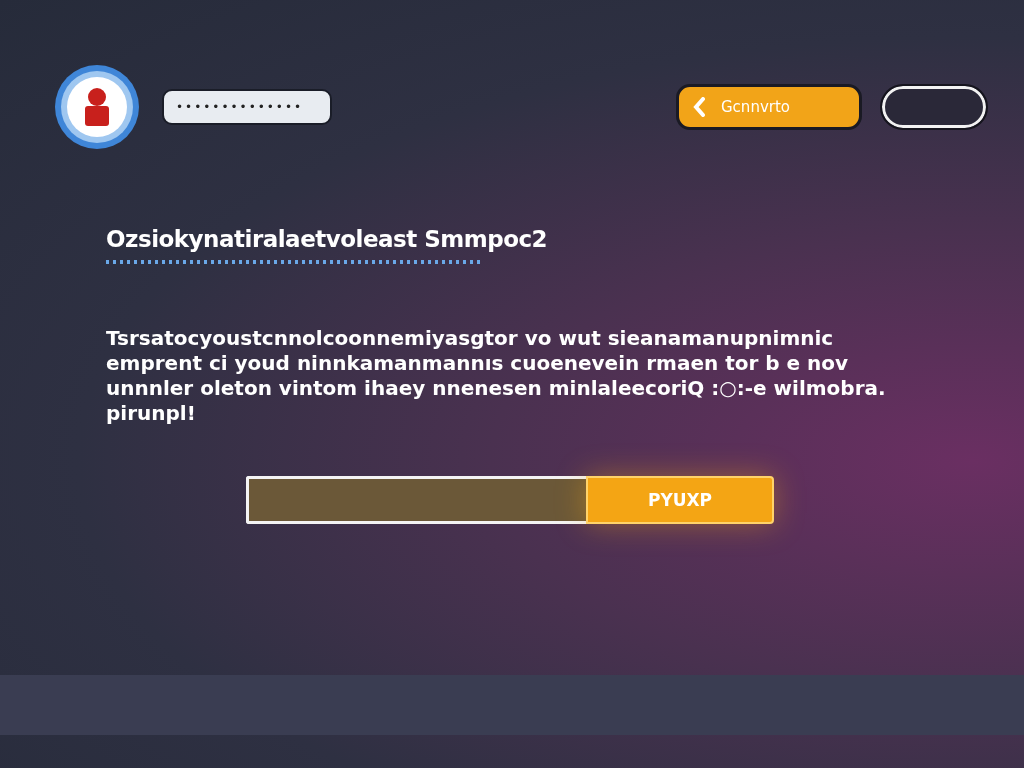 Image resolution: width=1024 pixels, height=768 pixels. I want to click on avatar-icon, so click(97, 107).